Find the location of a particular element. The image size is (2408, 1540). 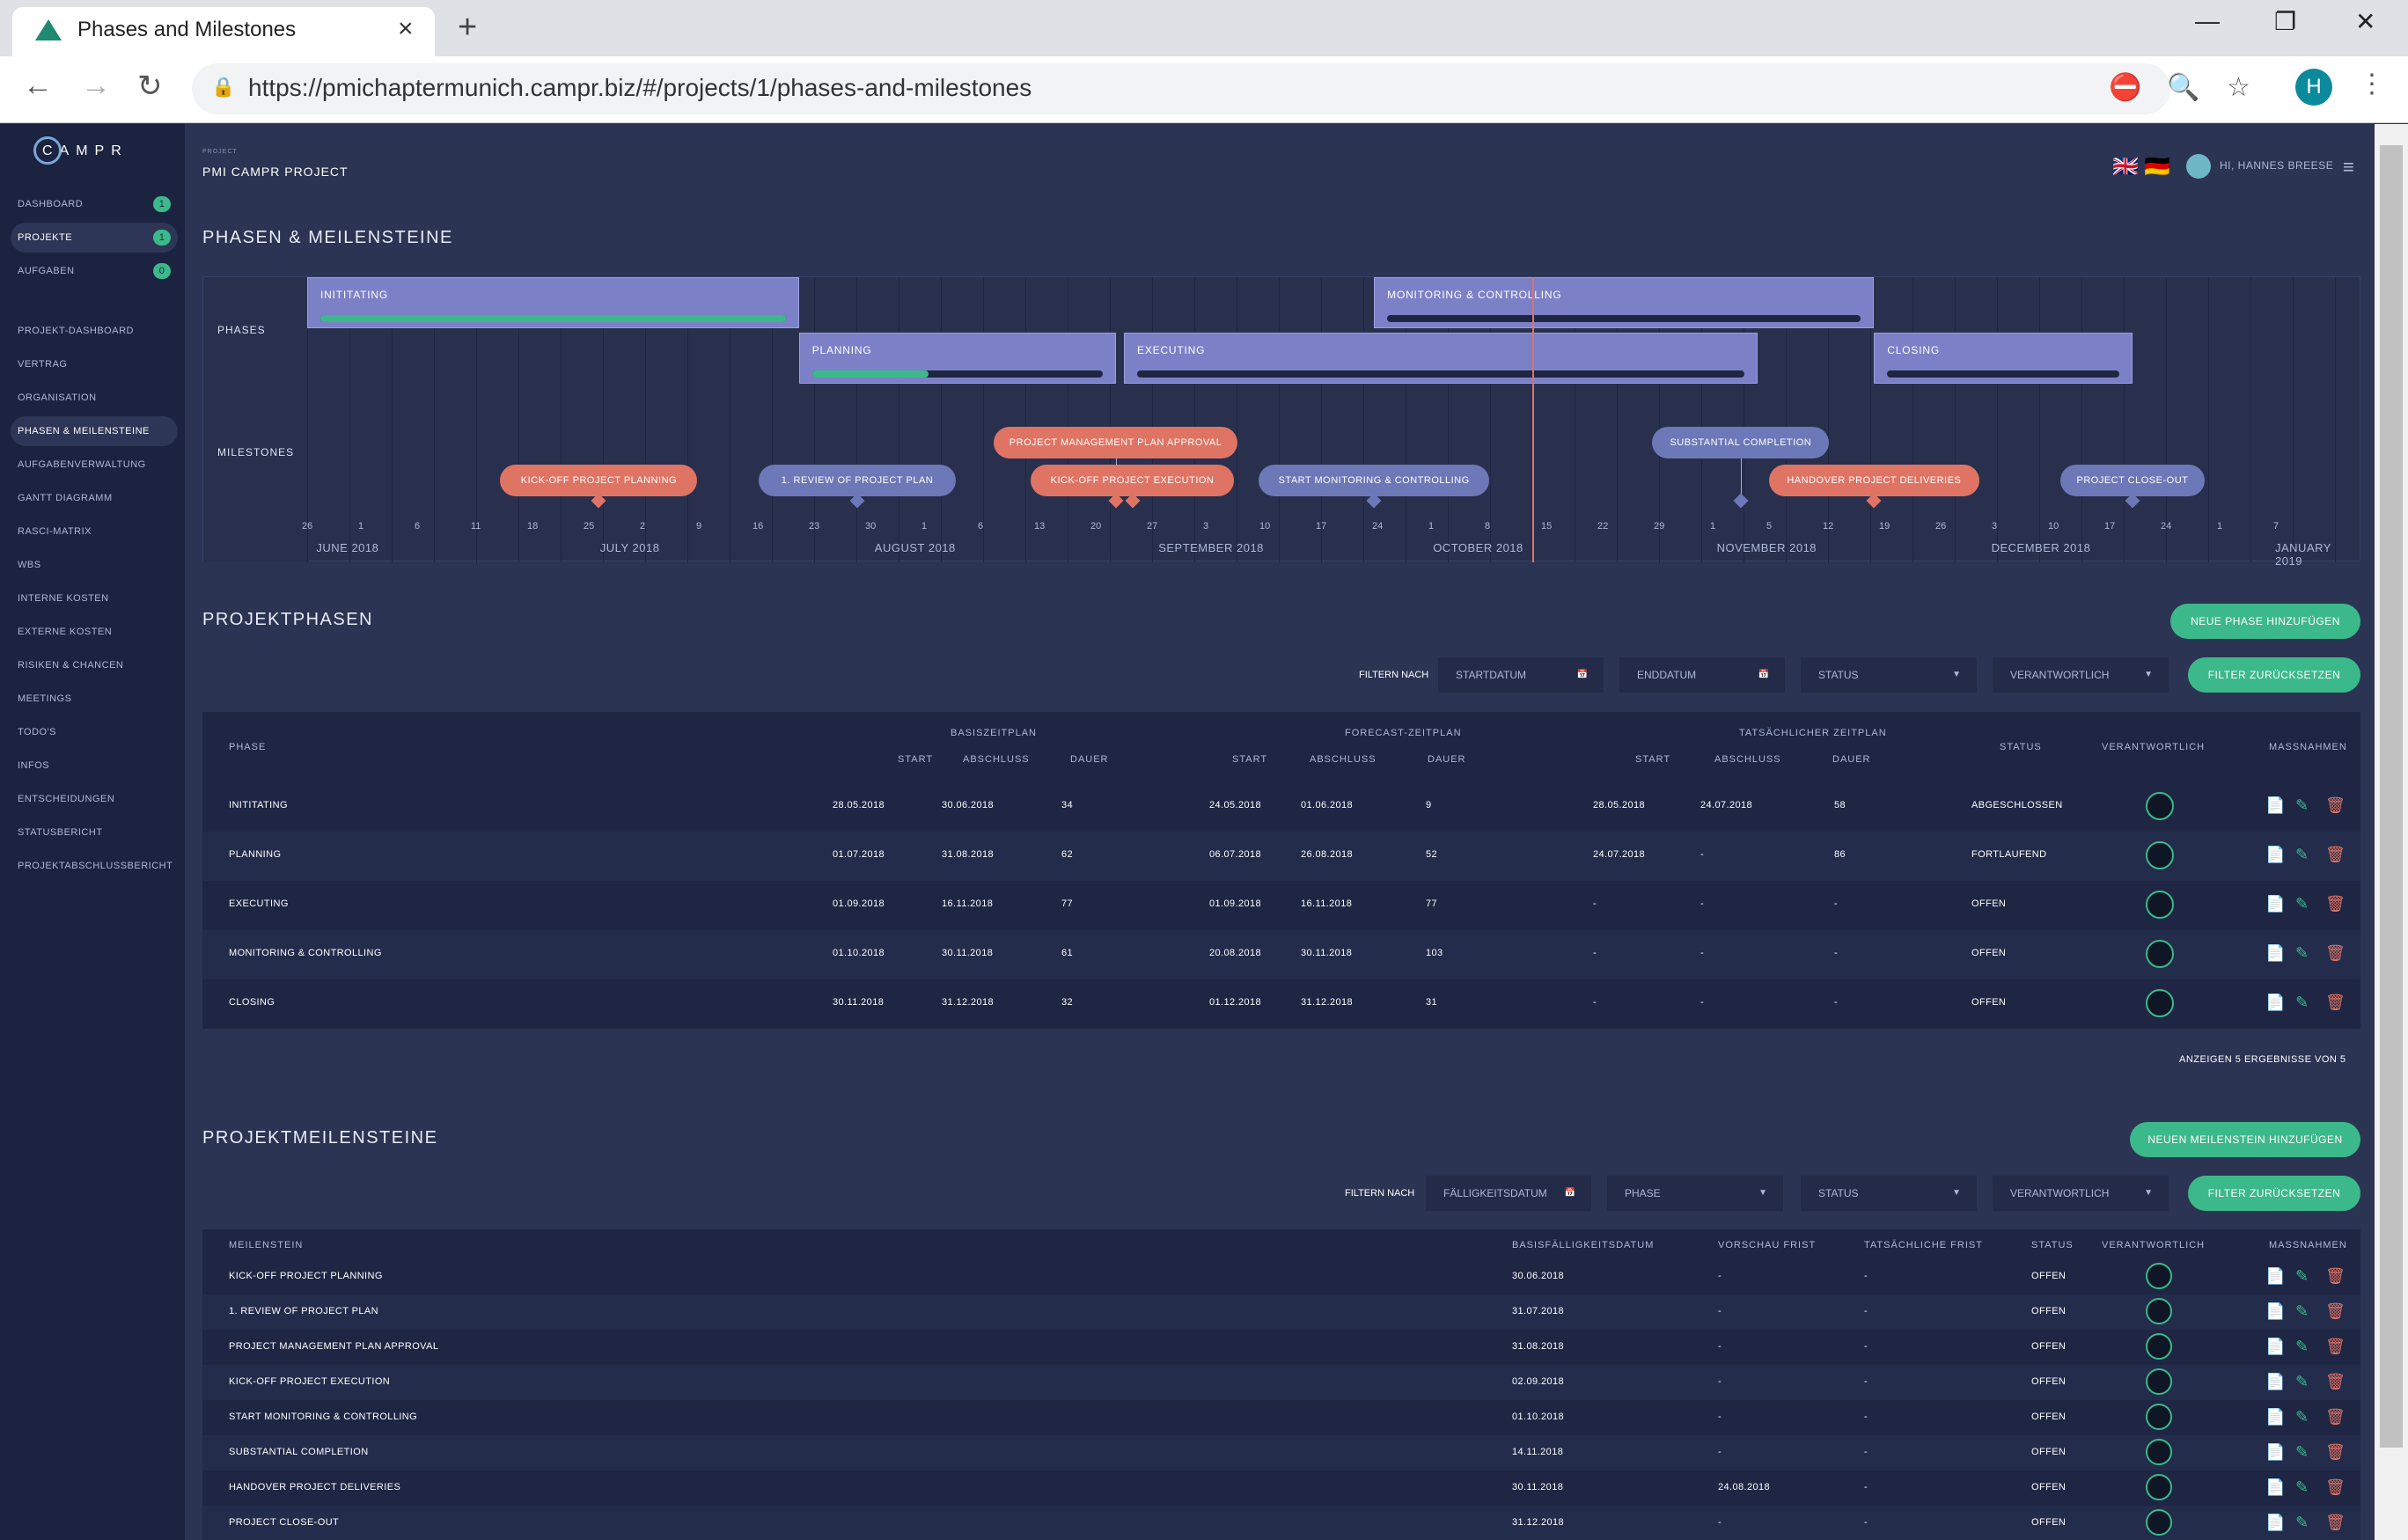

forward-icon: → is located at coordinates (96, 86).